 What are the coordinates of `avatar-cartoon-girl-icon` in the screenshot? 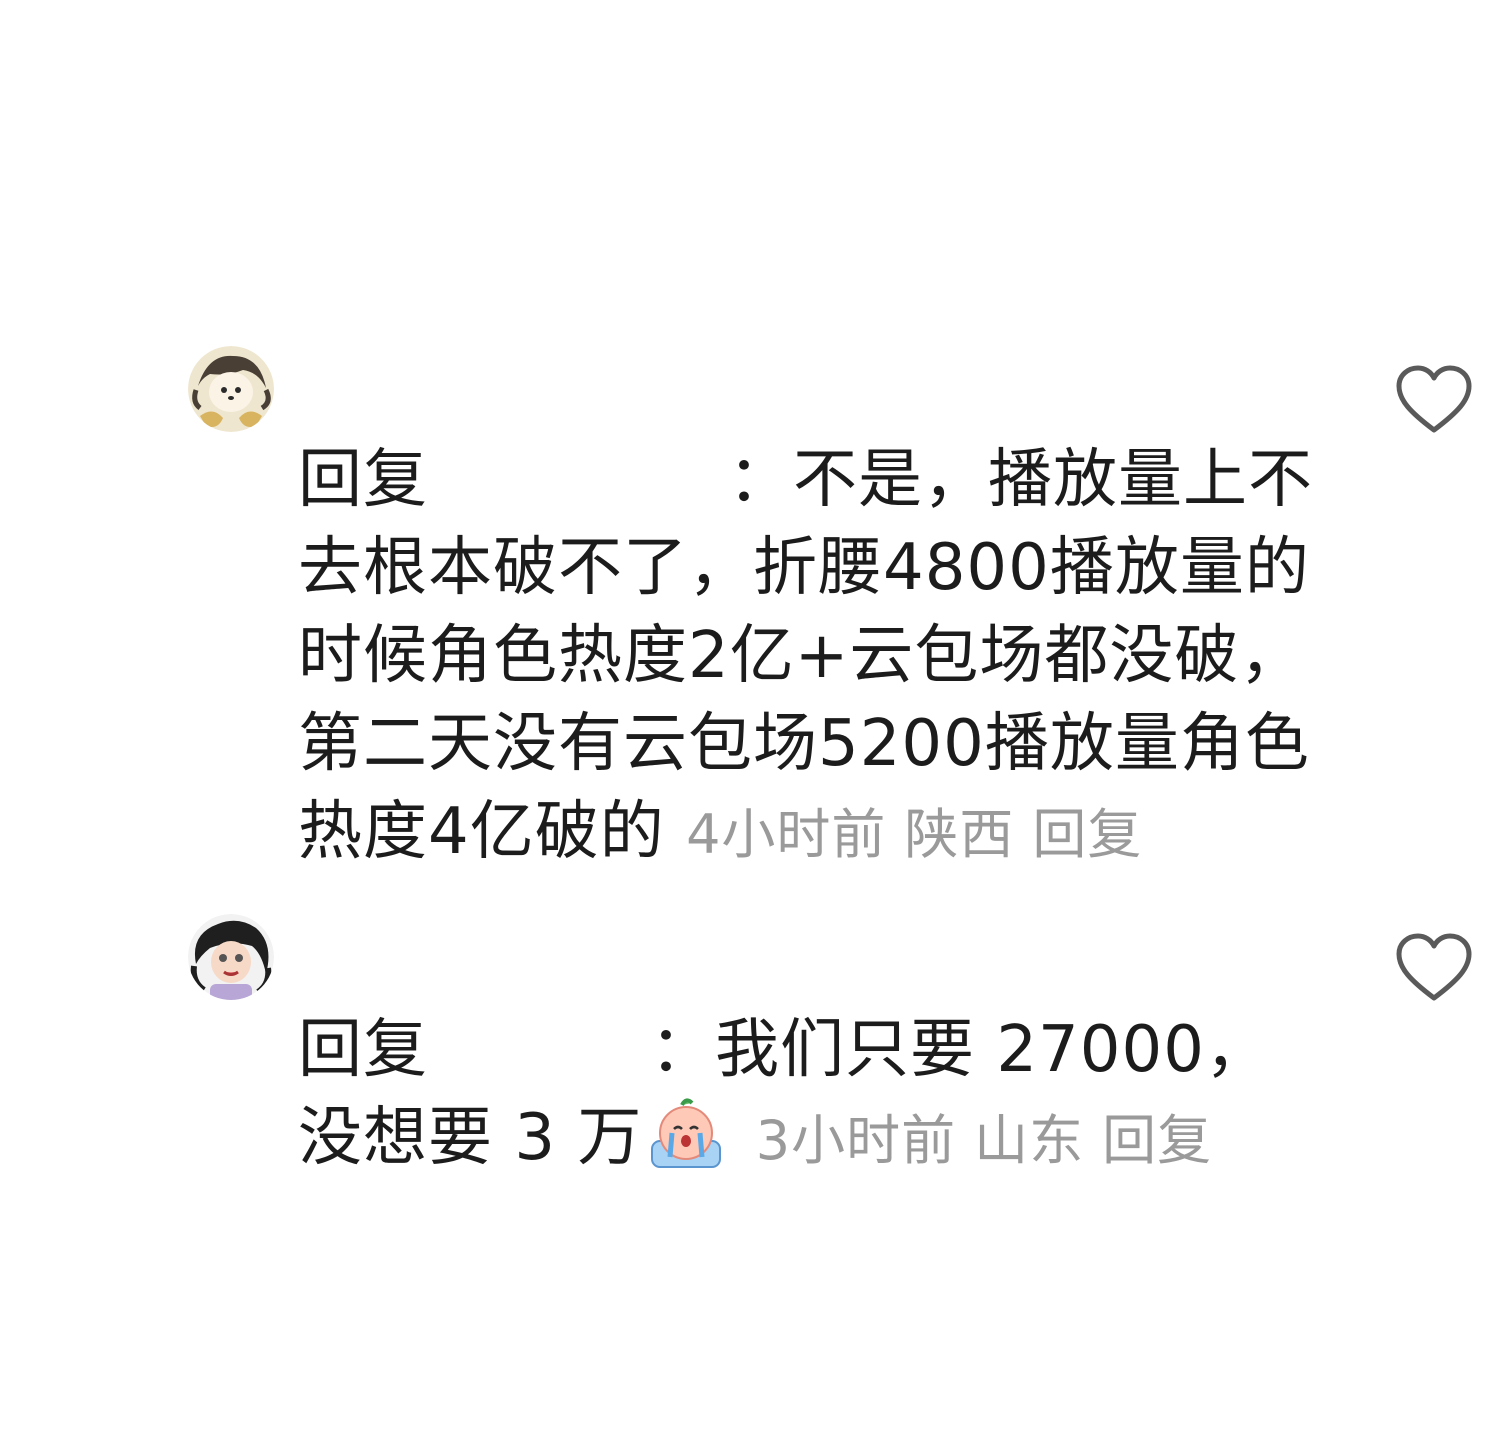 It's located at (231, 957).